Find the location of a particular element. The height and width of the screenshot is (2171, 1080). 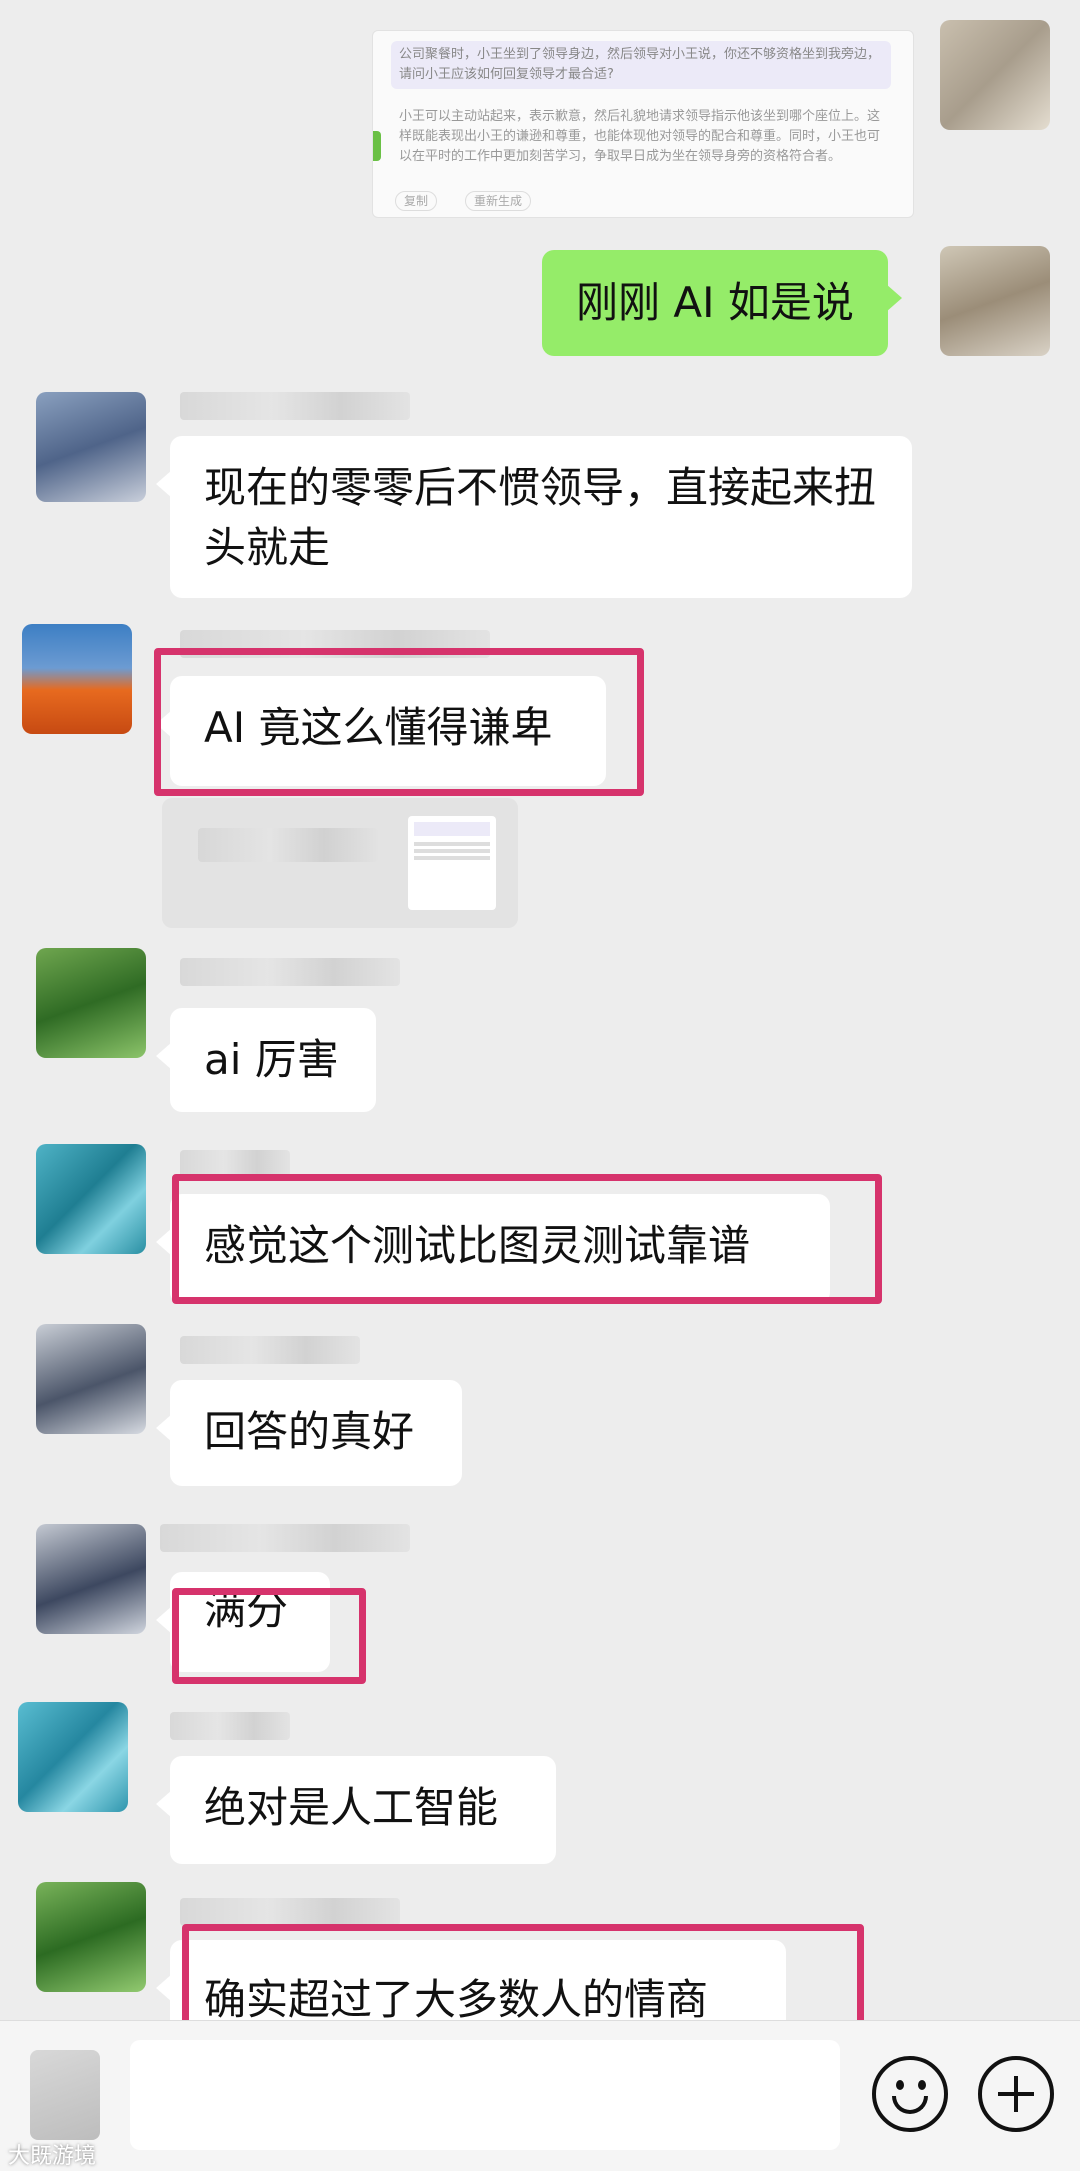

message-bubble: ai 厉害 is located at coordinates (266, 1060).